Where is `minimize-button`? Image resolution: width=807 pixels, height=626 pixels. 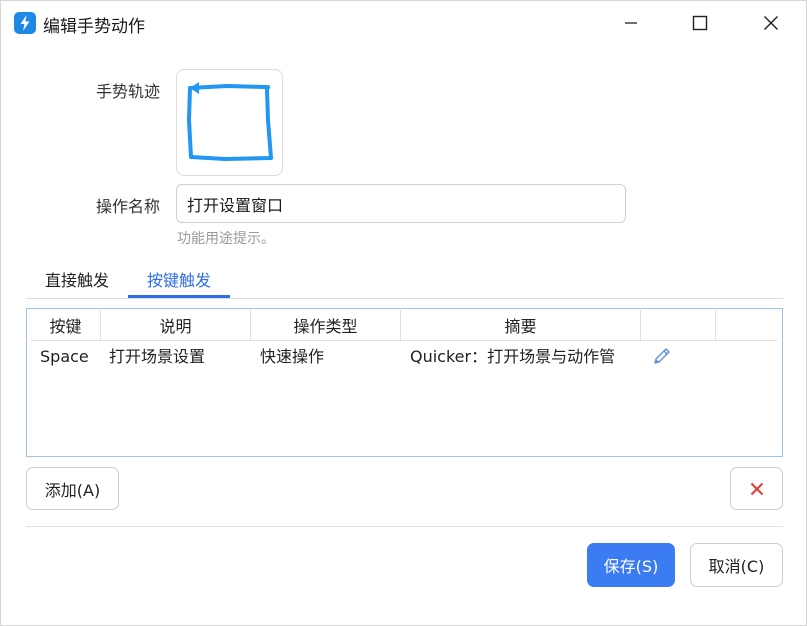
minimize-button is located at coordinates (631, 23).